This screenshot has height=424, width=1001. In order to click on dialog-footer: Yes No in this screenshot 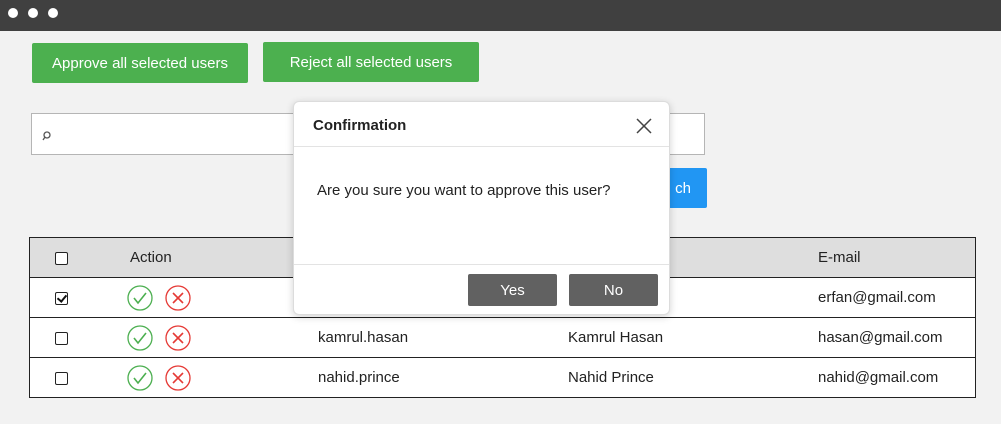, I will do `click(481, 289)`.